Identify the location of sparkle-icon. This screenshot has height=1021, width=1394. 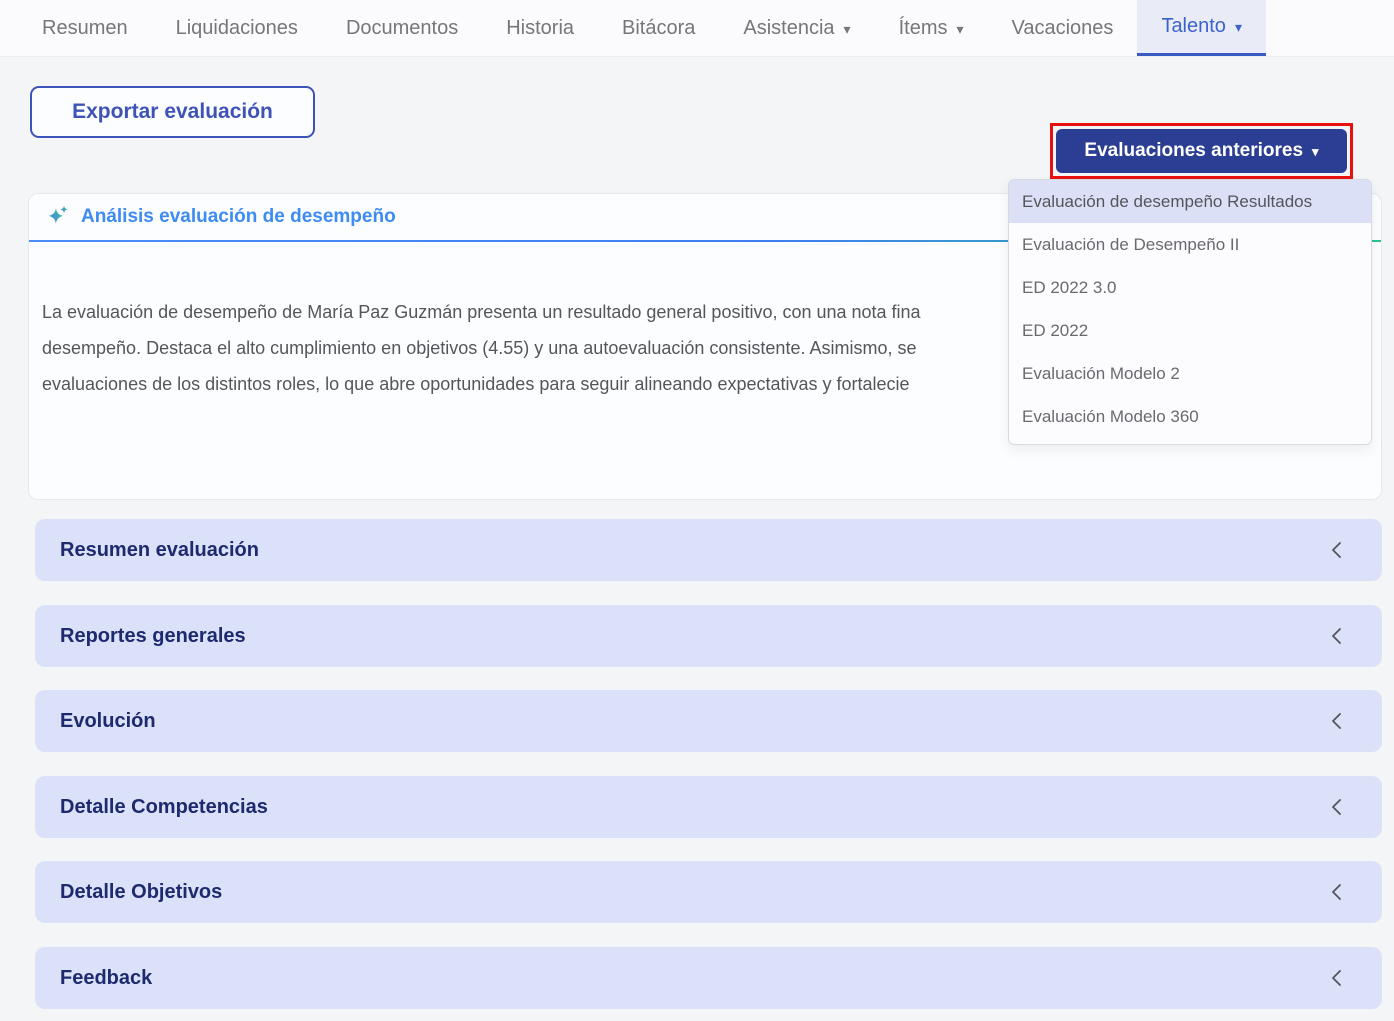
(58, 214).